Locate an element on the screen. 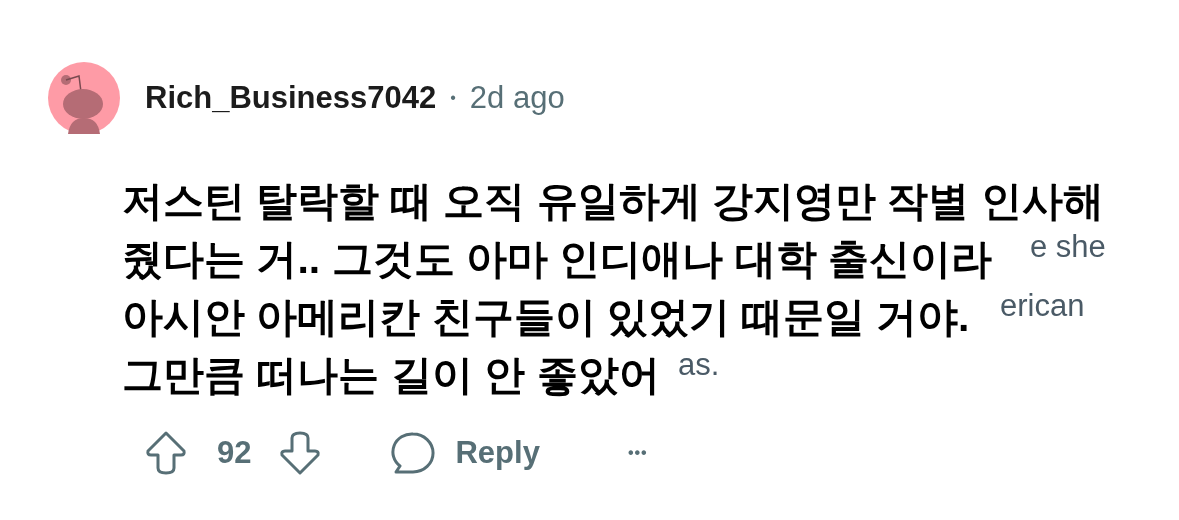 This screenshot has height=520, width=1179. more-options-button: ••• is located at coordinates (637, 453).